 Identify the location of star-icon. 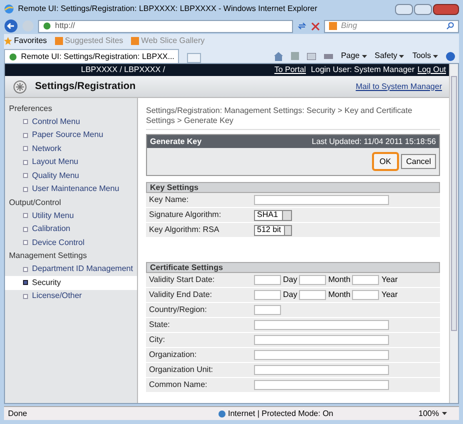
(8, 40).